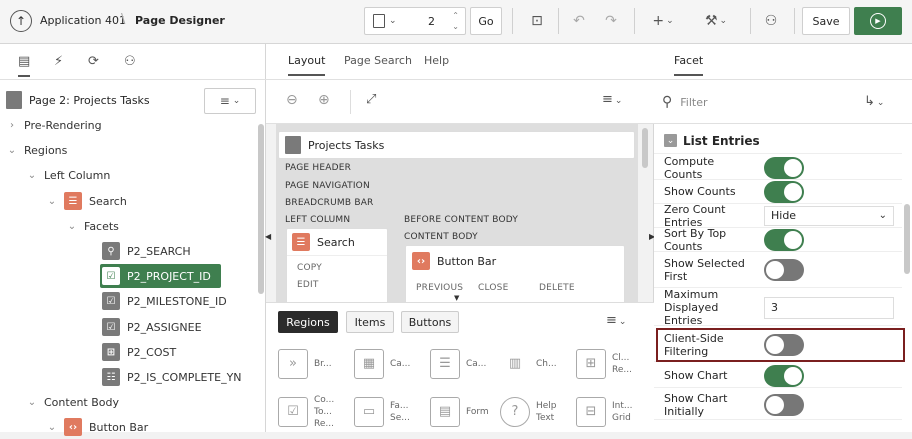 The width and height of the screenshot is (912, 439). Describe the element at coordinates (874, 101) in the screenshot. I see `go-to-group-icon: ↳ ⌄` at that location.